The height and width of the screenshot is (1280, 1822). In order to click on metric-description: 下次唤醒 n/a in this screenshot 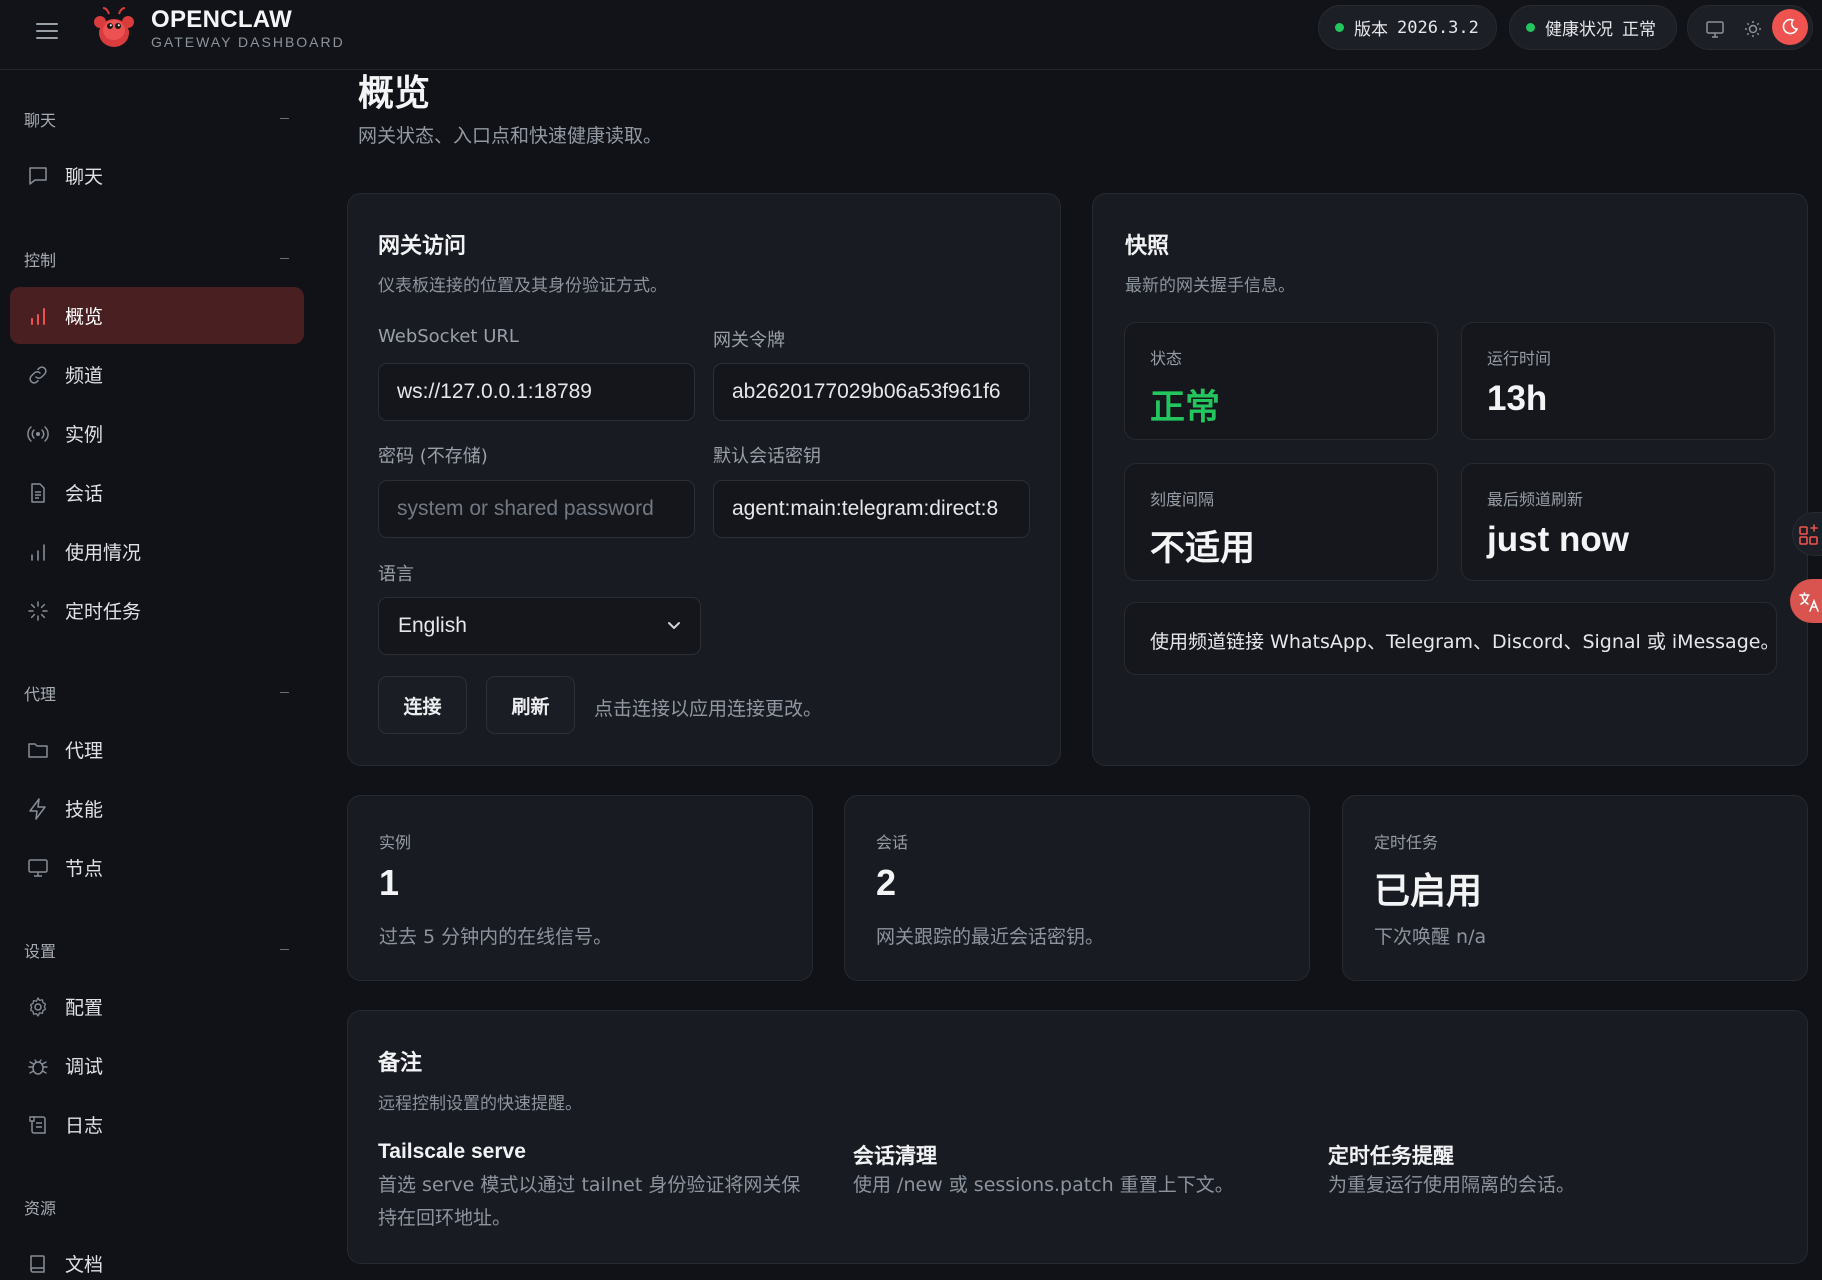, I will do `click(1430, 937)`.